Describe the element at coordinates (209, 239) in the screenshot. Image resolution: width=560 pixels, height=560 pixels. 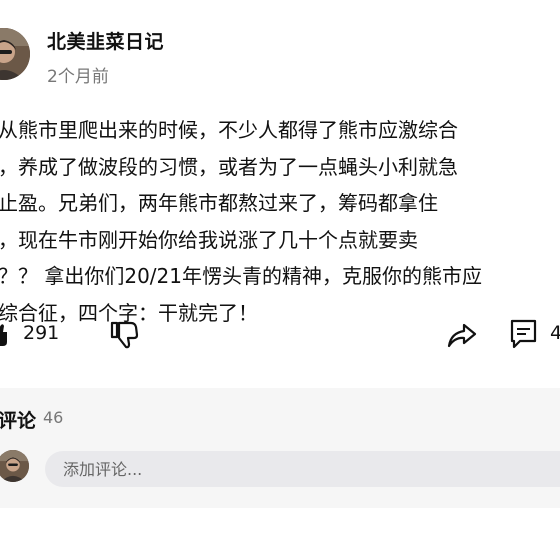
I see `post-text-line: ，现在牛市刚开始你给我说涨了几十个点就要卖` at that location.